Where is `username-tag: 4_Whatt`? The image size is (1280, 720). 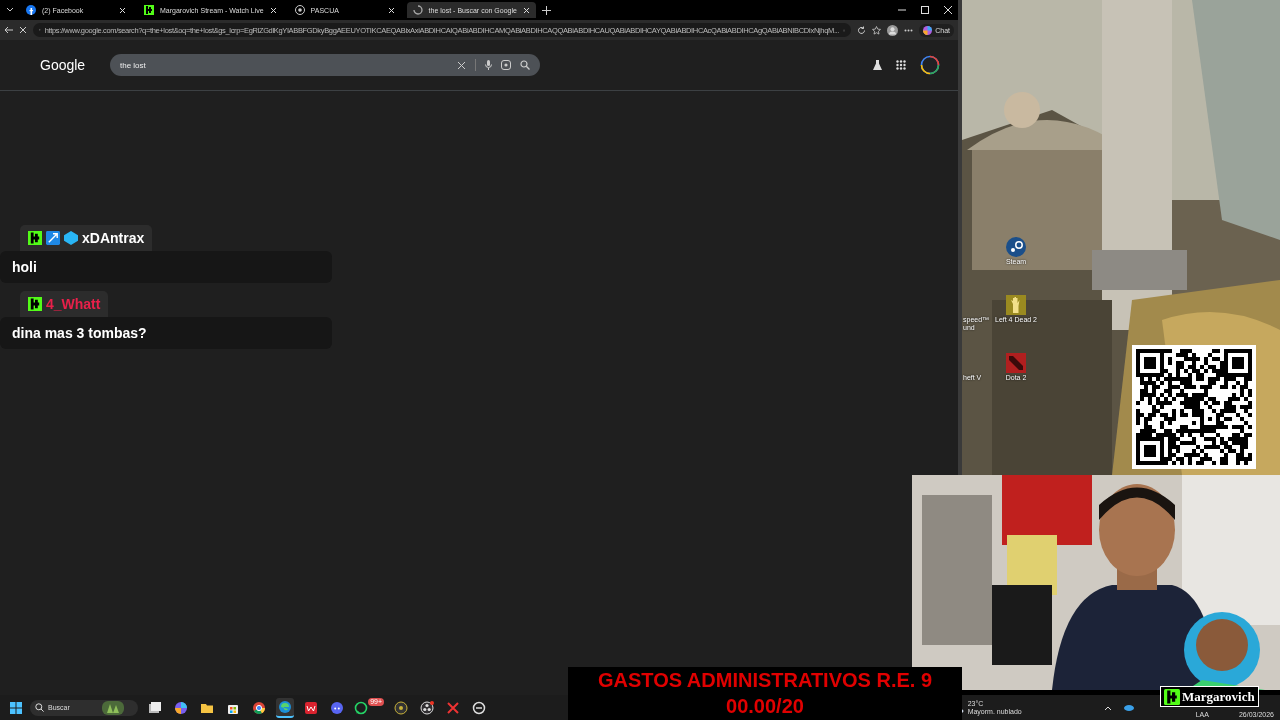
username-tag: 4_Whatt is located at coordinates (64, 304).